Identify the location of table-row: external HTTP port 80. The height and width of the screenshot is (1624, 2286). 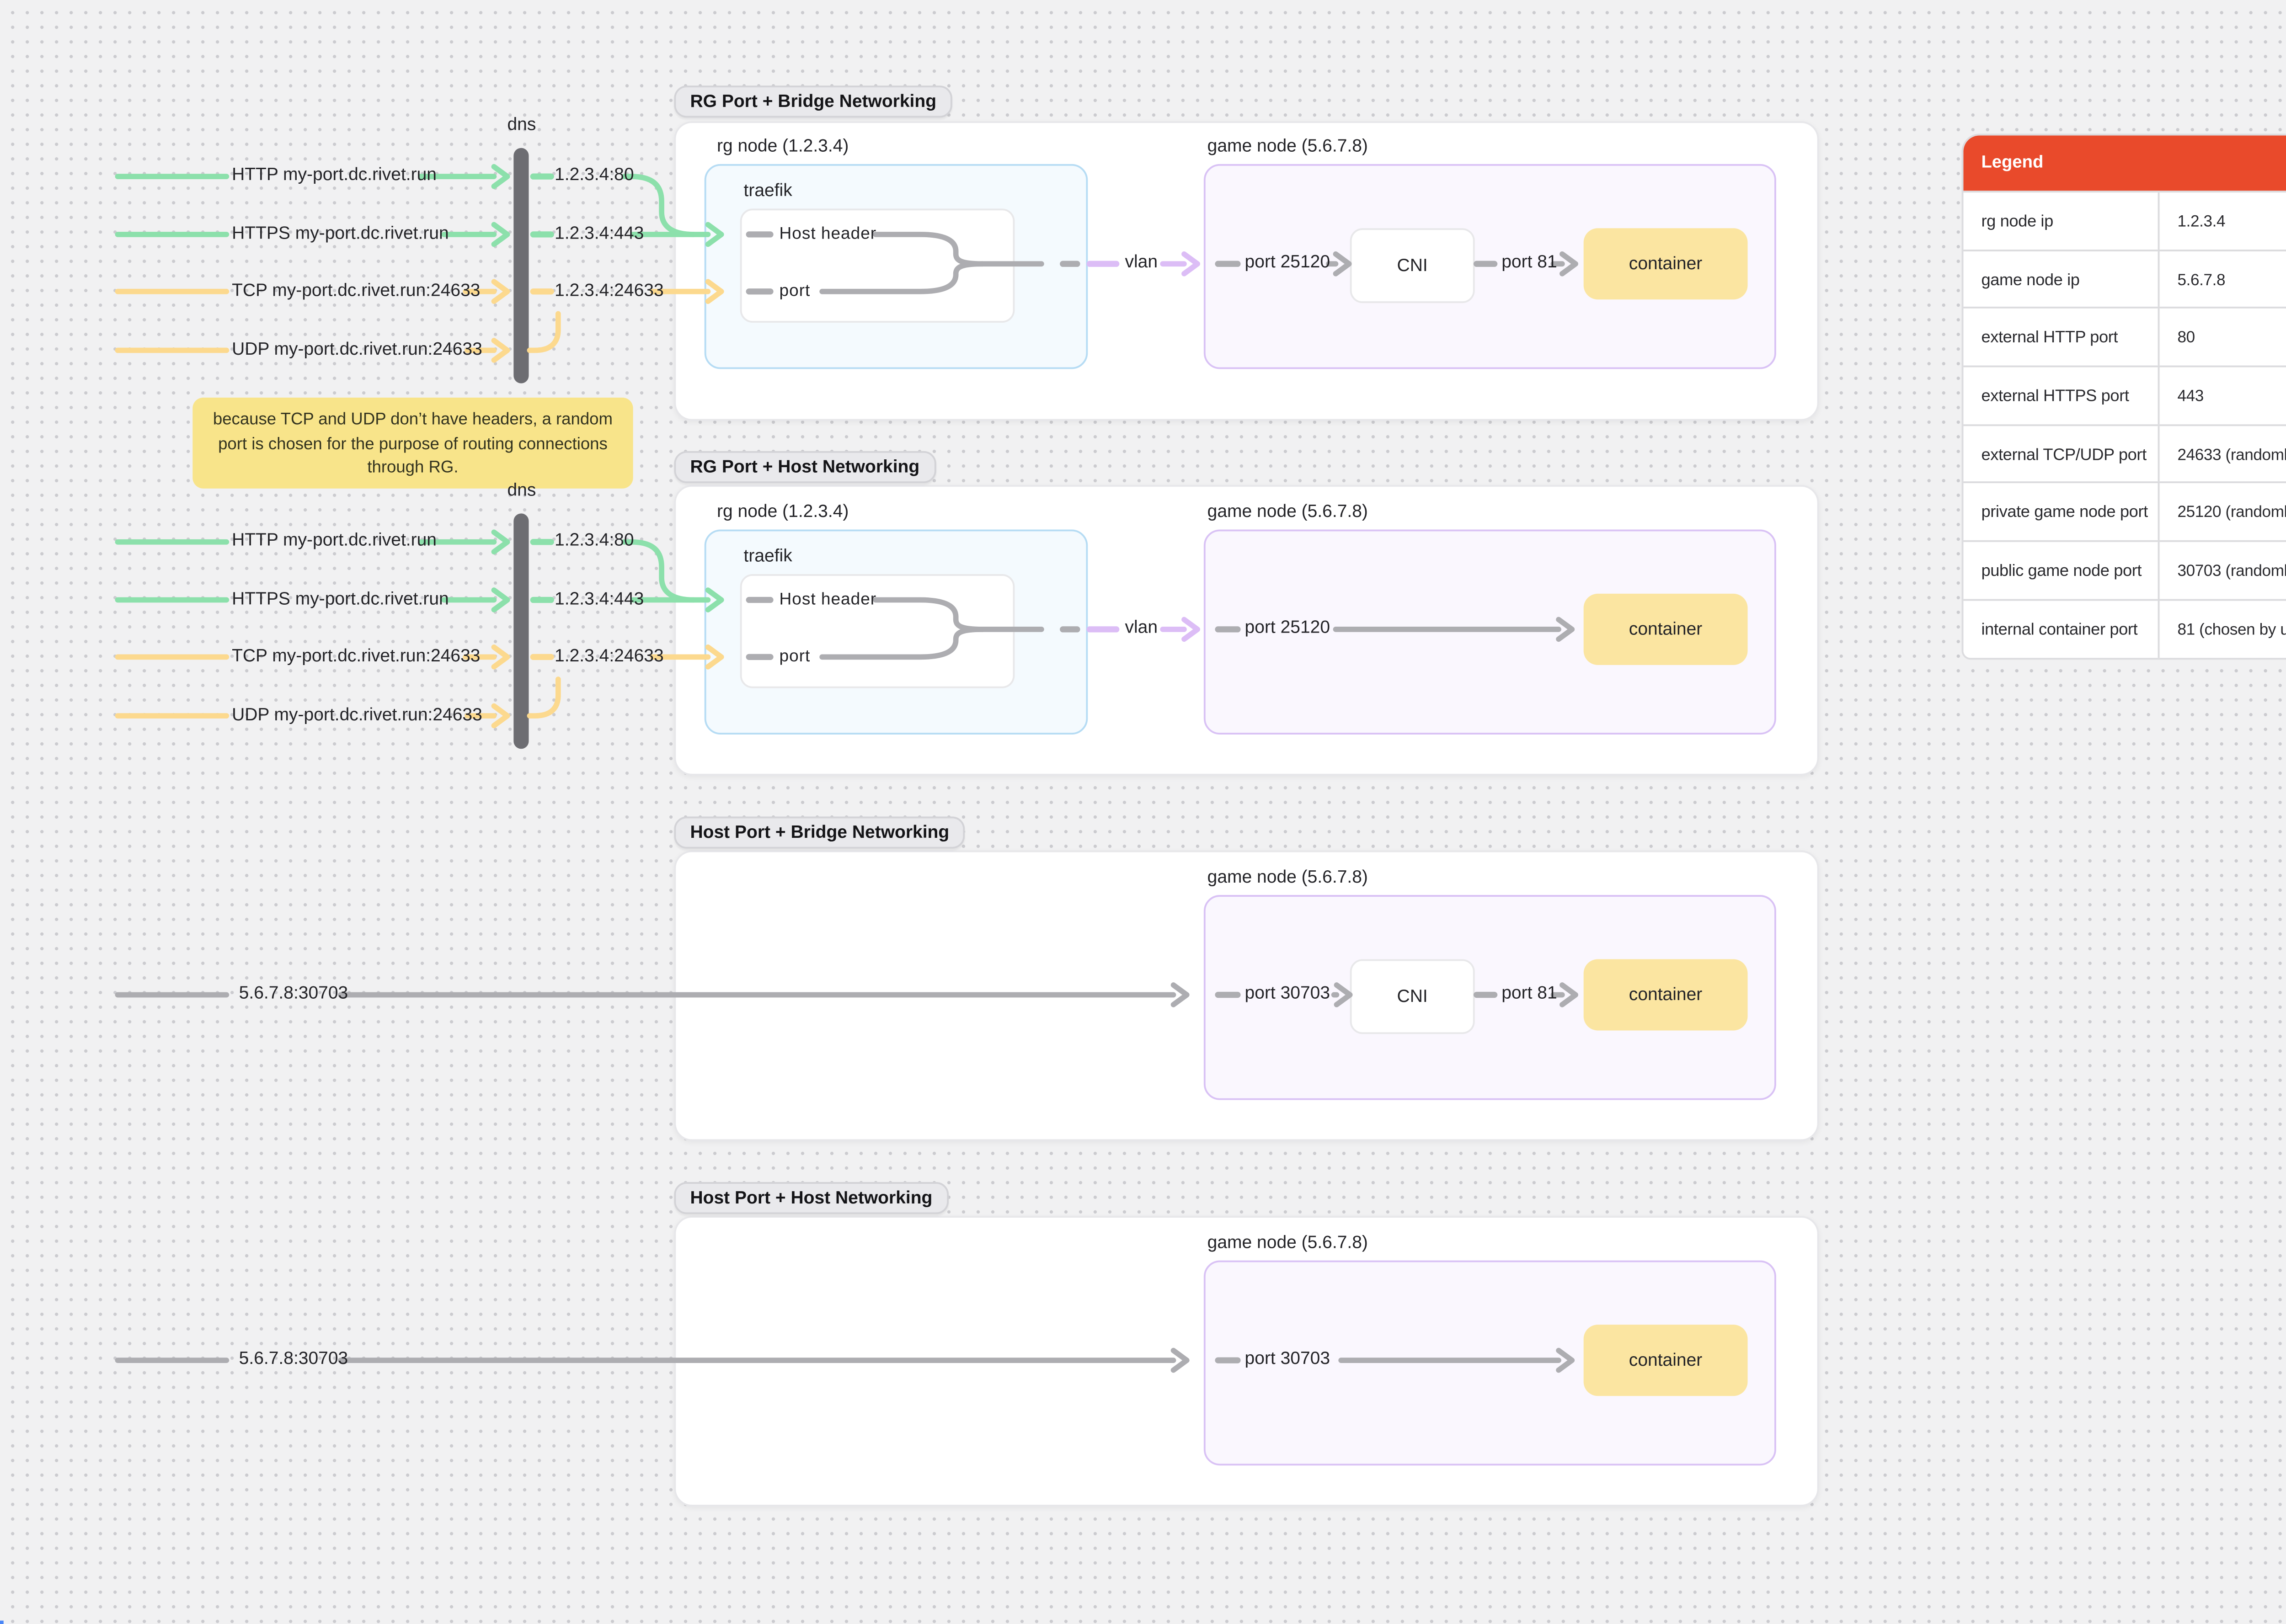
(2124, 336).